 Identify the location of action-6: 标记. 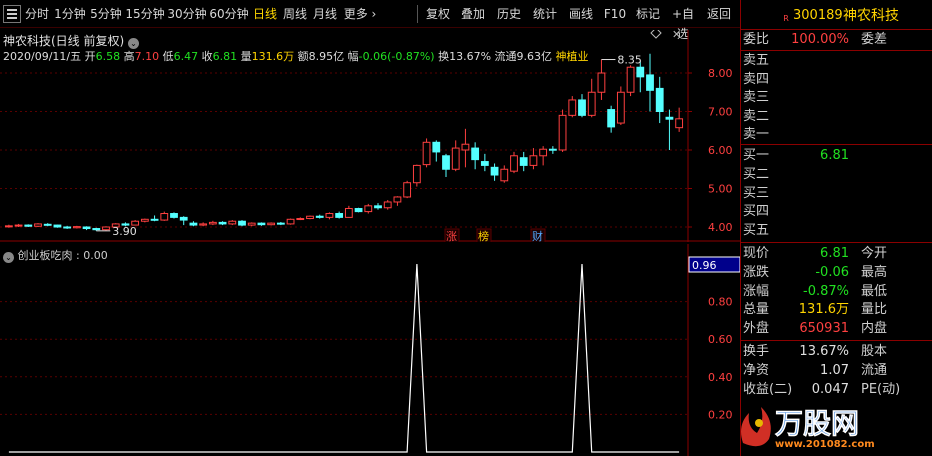
(648, 14).